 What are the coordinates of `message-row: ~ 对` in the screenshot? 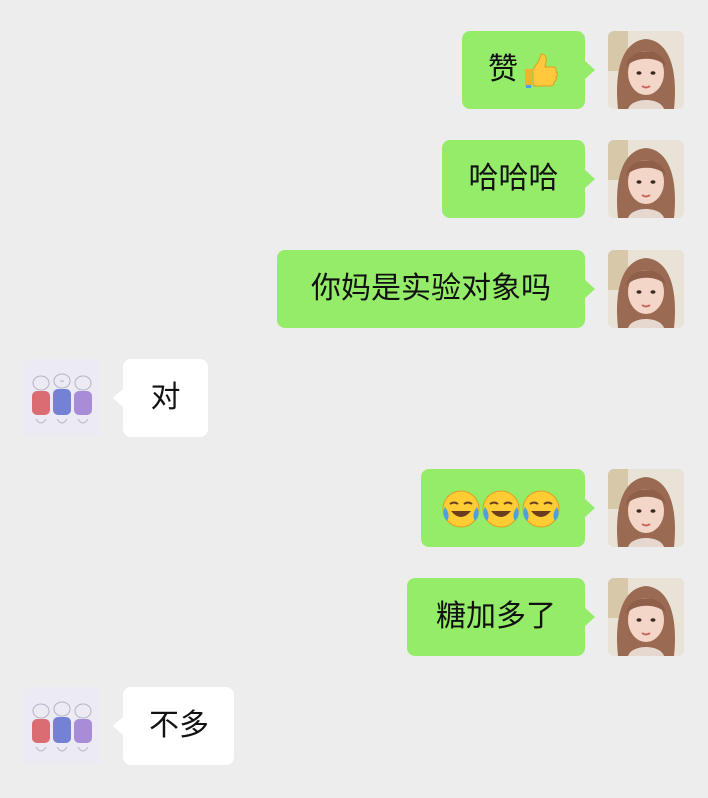 It's located at (354, 398).